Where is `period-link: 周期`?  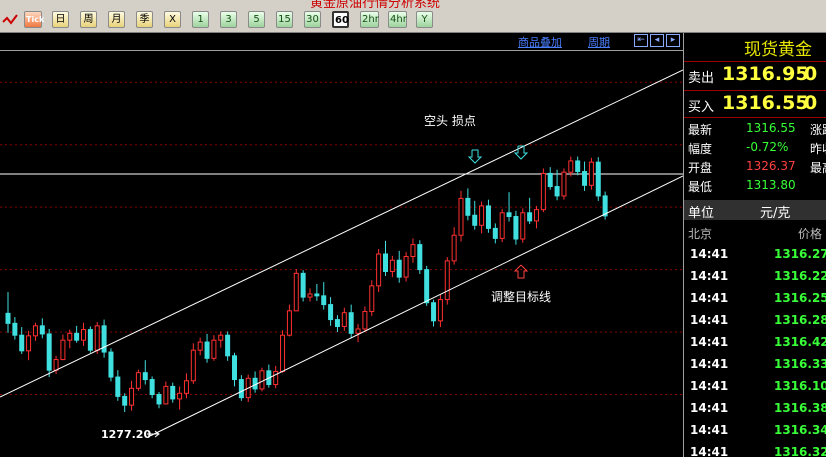 period-link: 周期 is located at coordinates (599, 42).